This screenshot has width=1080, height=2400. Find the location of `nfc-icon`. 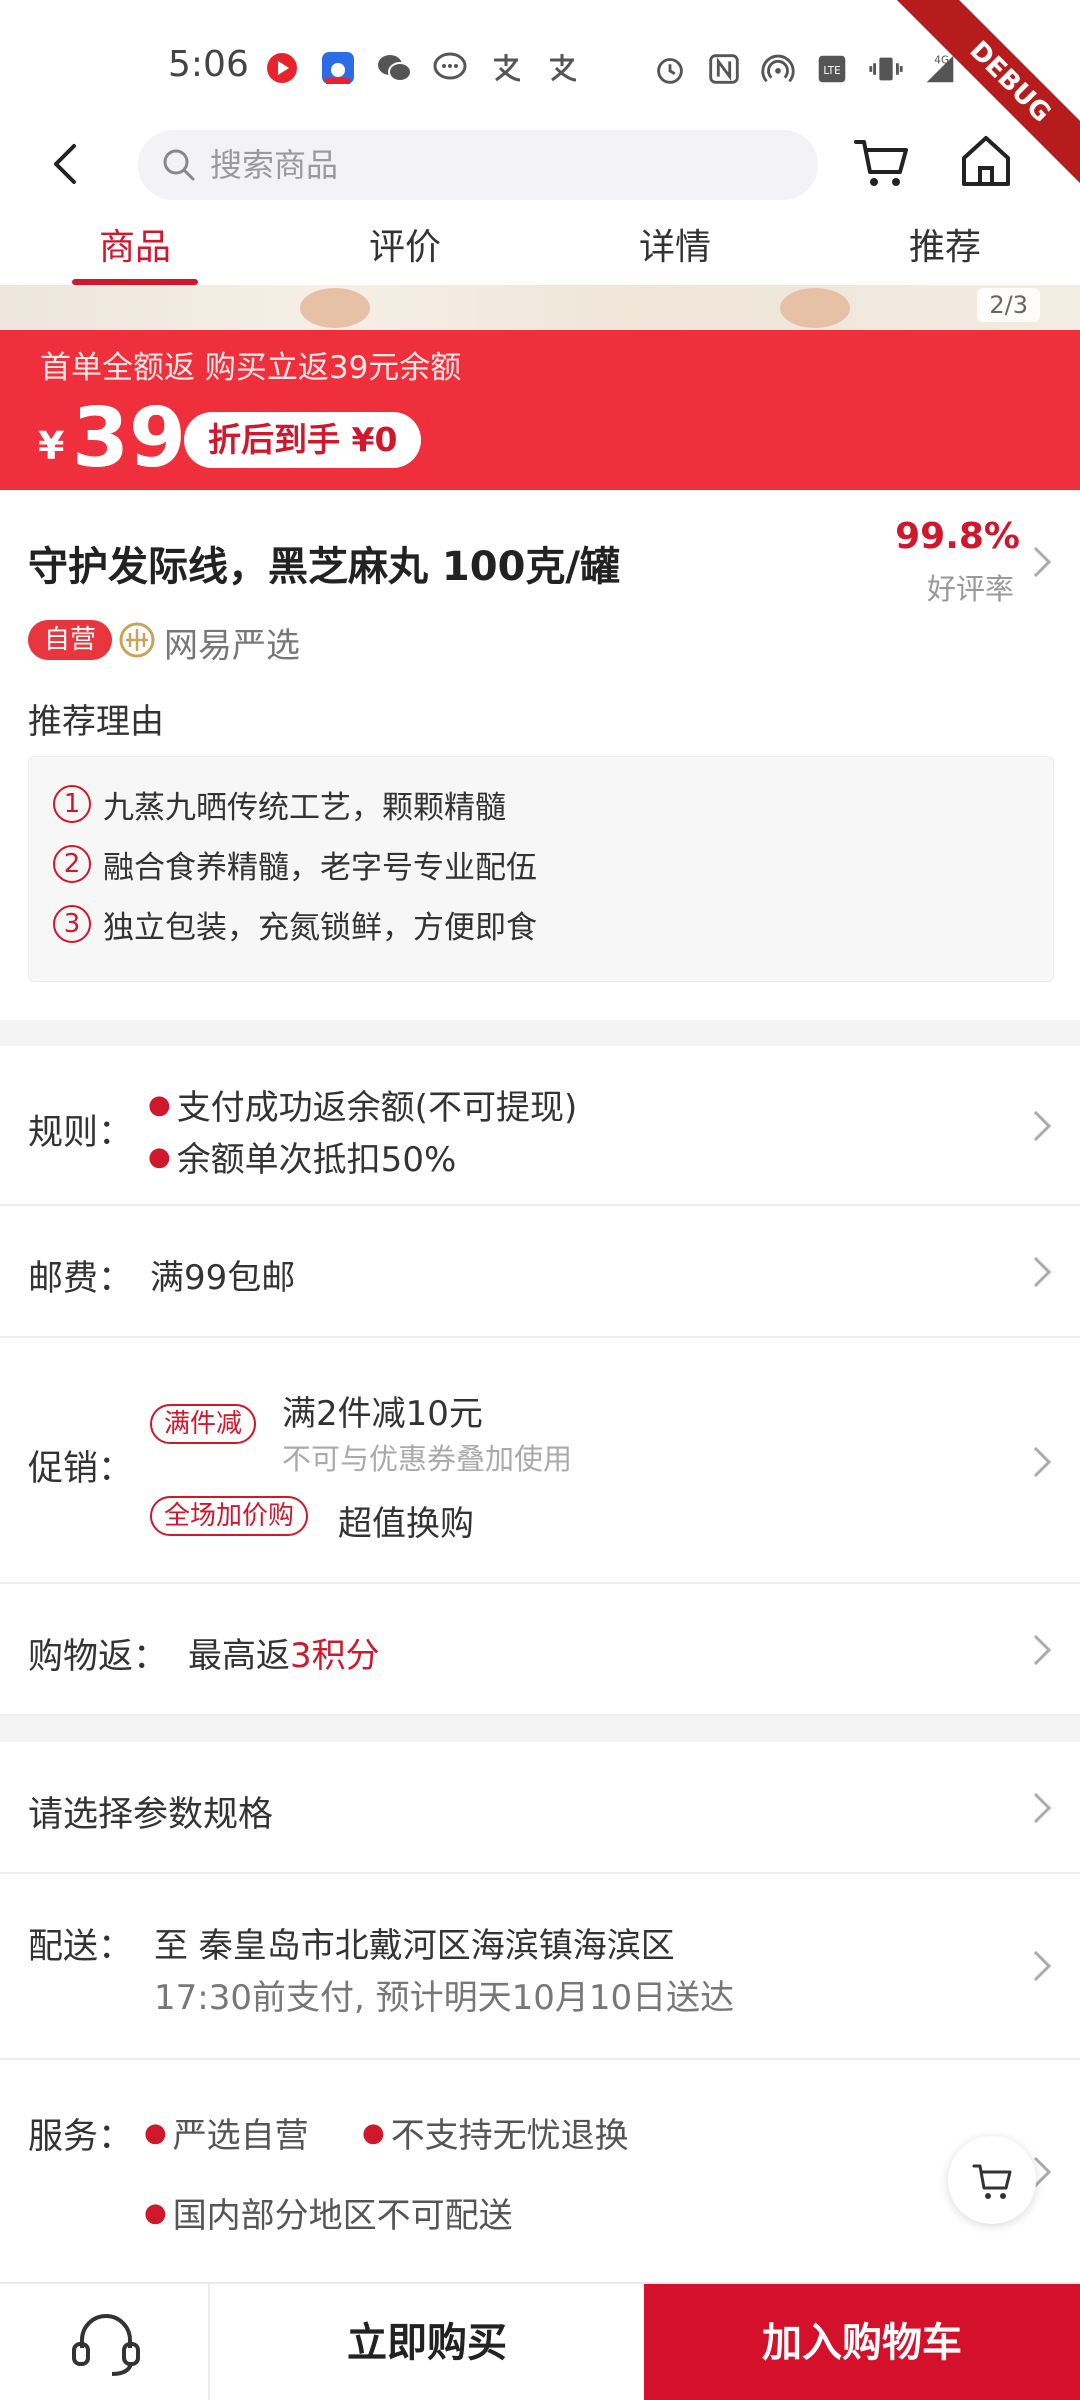

nfc-icon is located at coordinates (724, 69).